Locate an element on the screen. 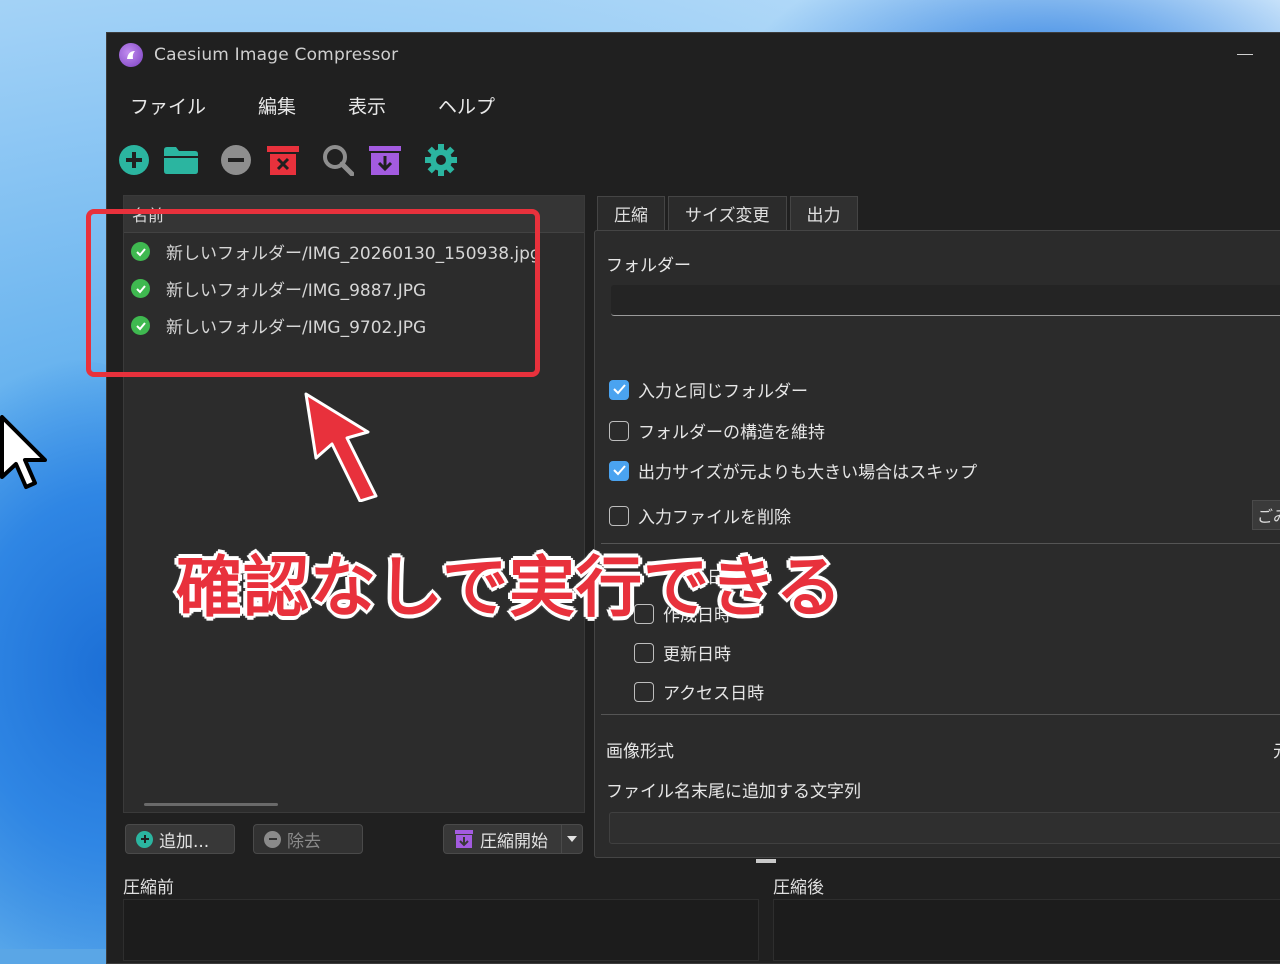 This screenshot has height=964, width=1280. splitter-handle is located at coordinates (766, 861).